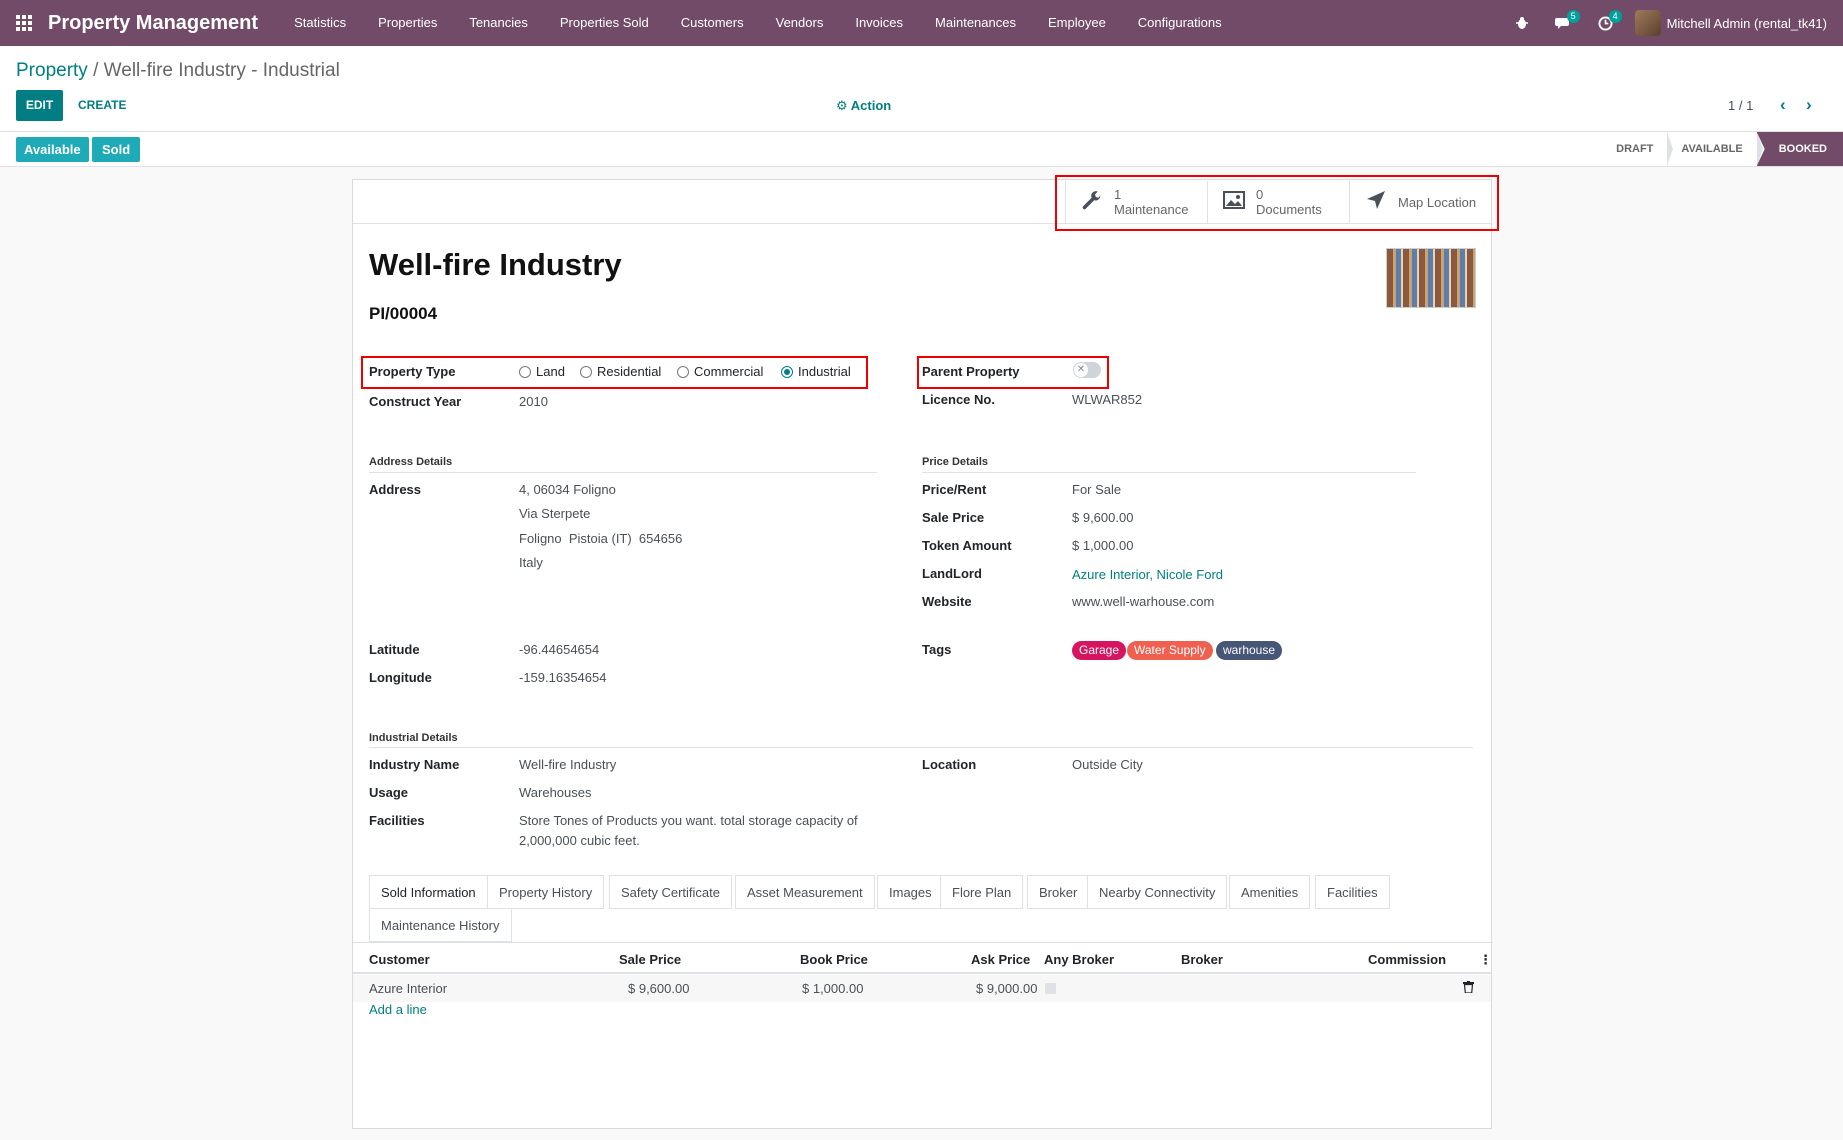 The height and width of the screenshot is (1140, 1843). Describe the element at coordinates (1735, 23) in the screenshot. I see `user-menu: Mitchell Admin (rental_tk41)` at that location.